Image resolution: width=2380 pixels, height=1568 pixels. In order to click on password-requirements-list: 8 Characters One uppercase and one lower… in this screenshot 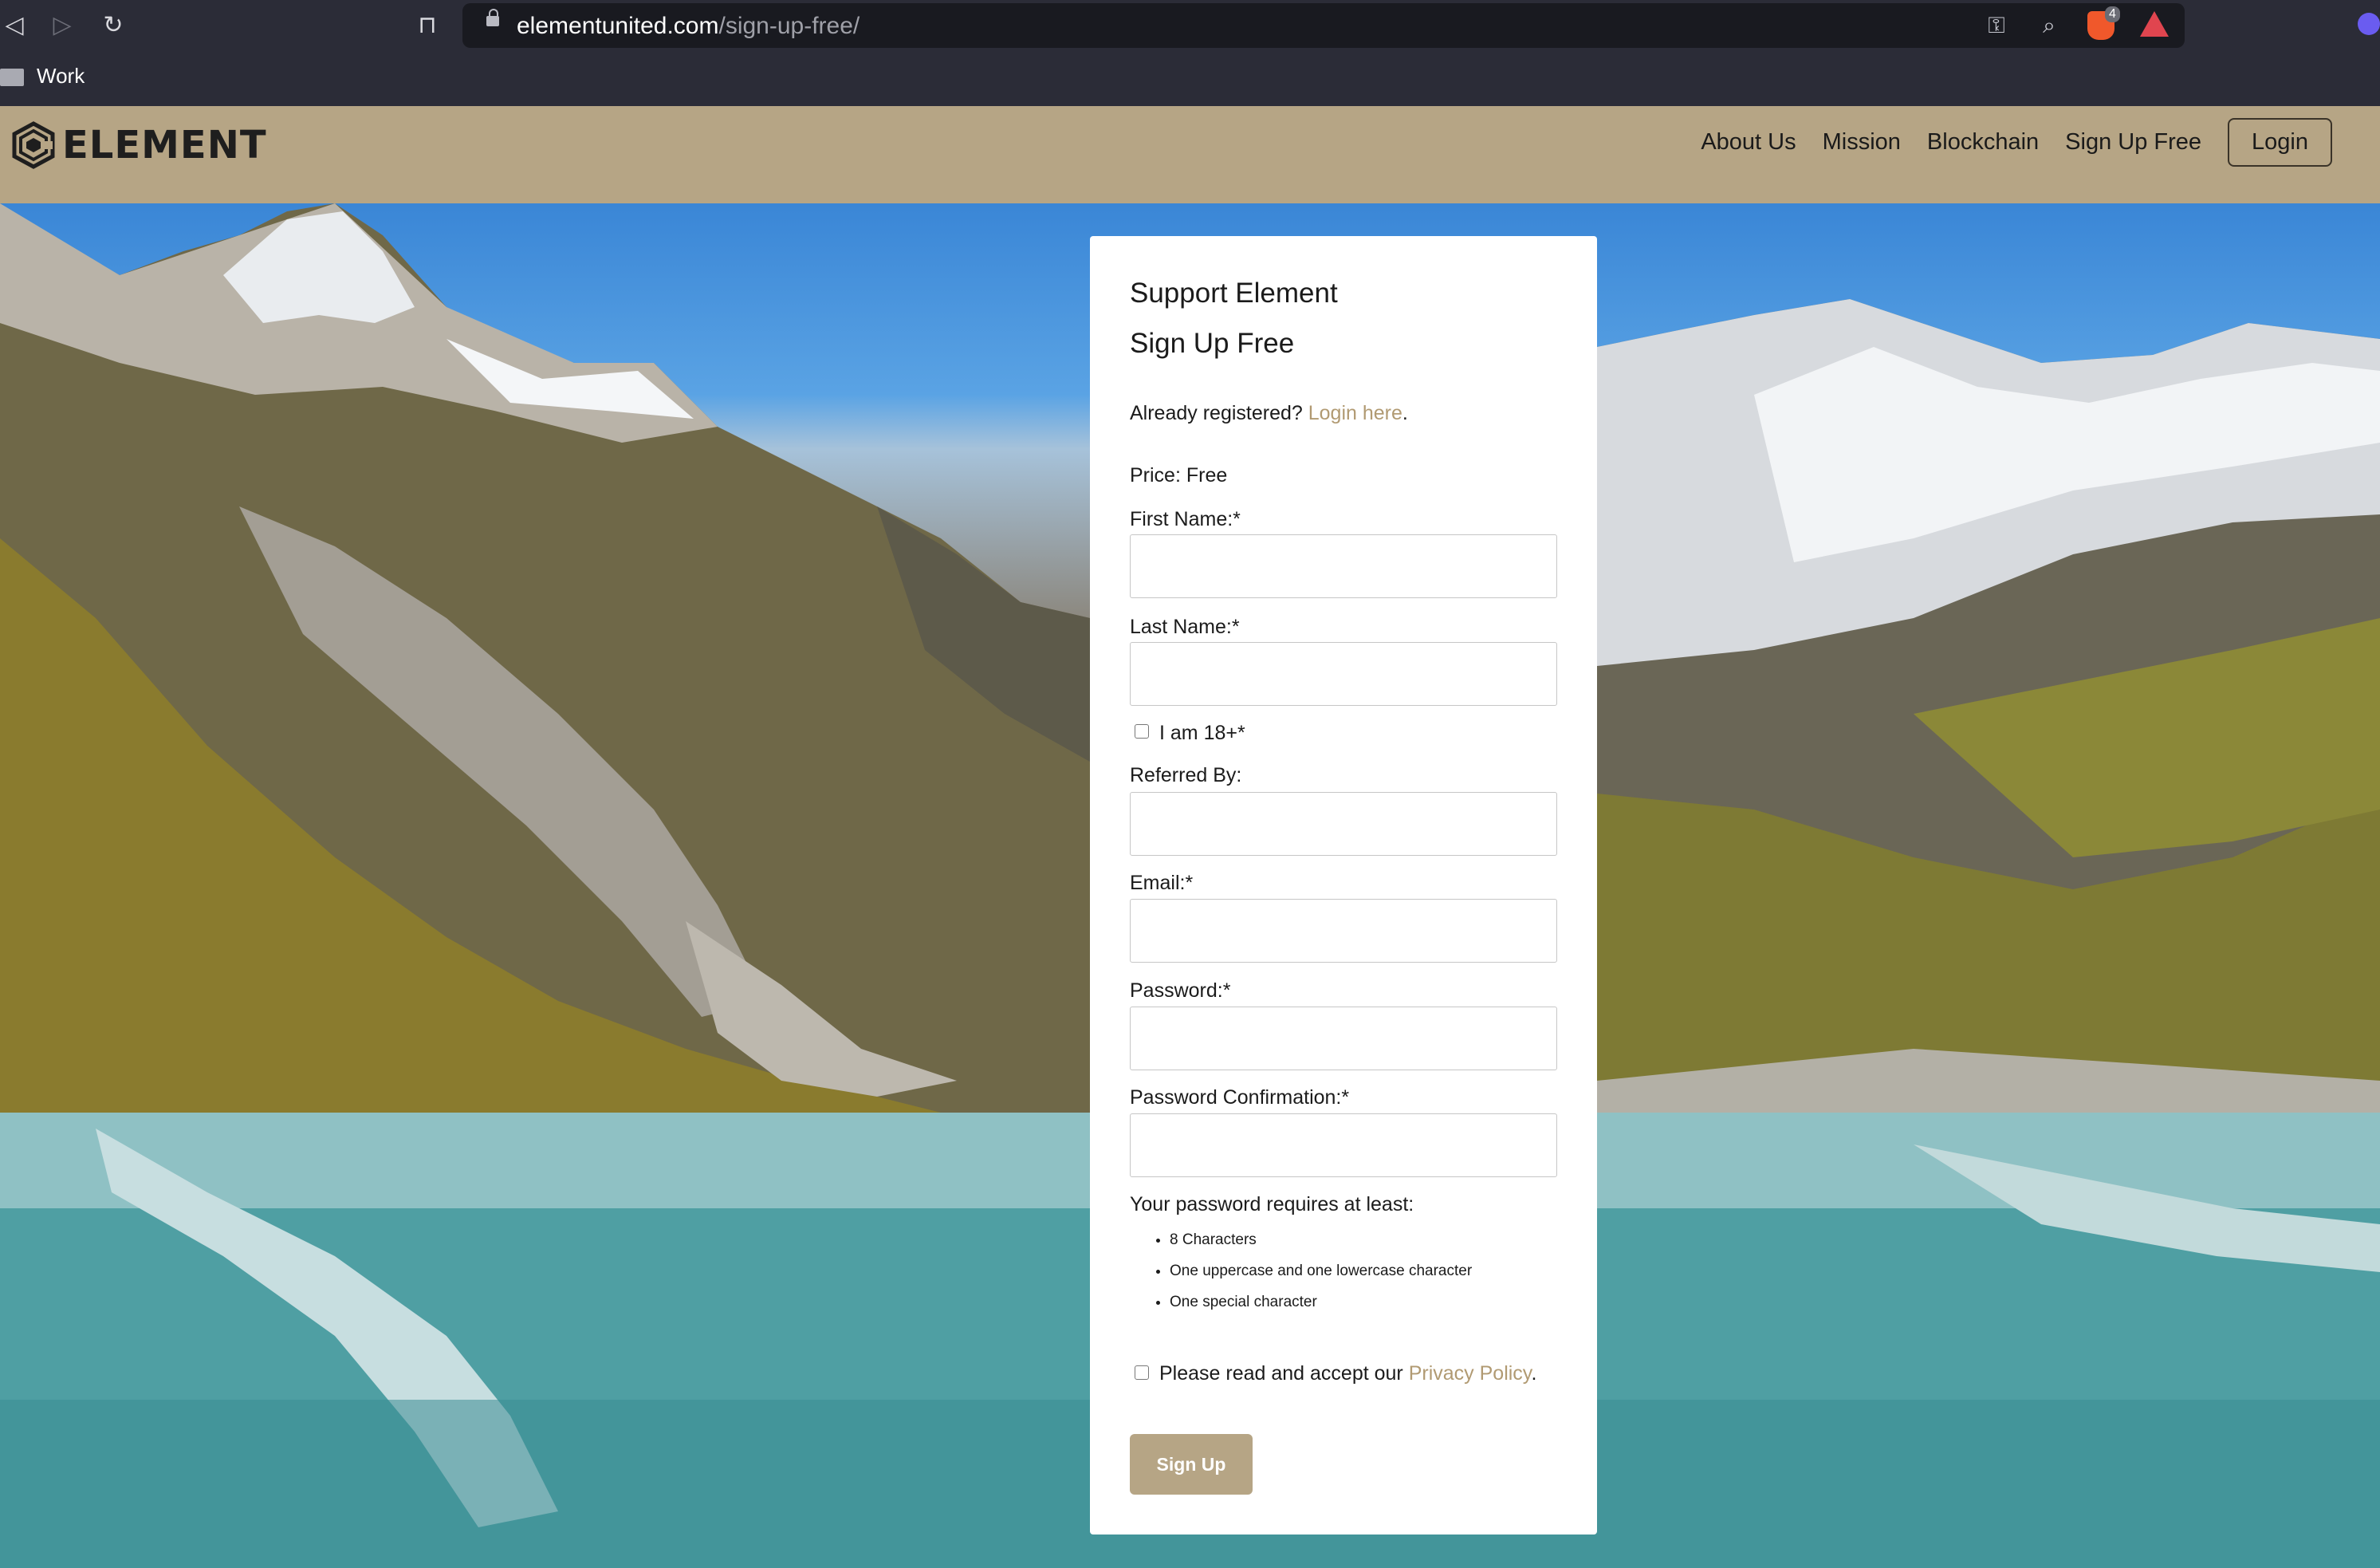, I will do `click(1301, 1275)`.